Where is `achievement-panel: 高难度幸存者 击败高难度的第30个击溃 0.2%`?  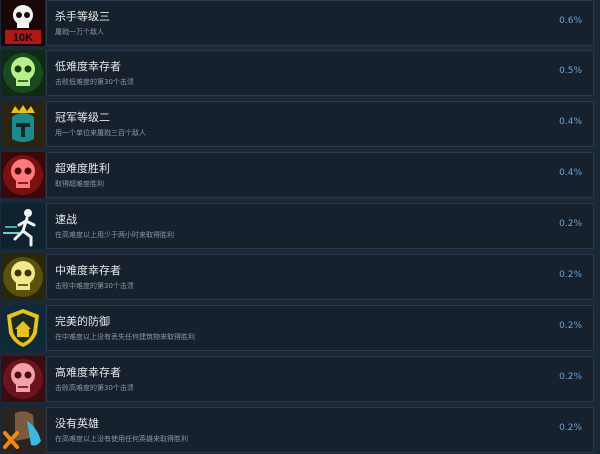
achievement-panel: 高难度幸存者 击败高难度的第30个击溃 0.2% is located at coordinates (320, 379).